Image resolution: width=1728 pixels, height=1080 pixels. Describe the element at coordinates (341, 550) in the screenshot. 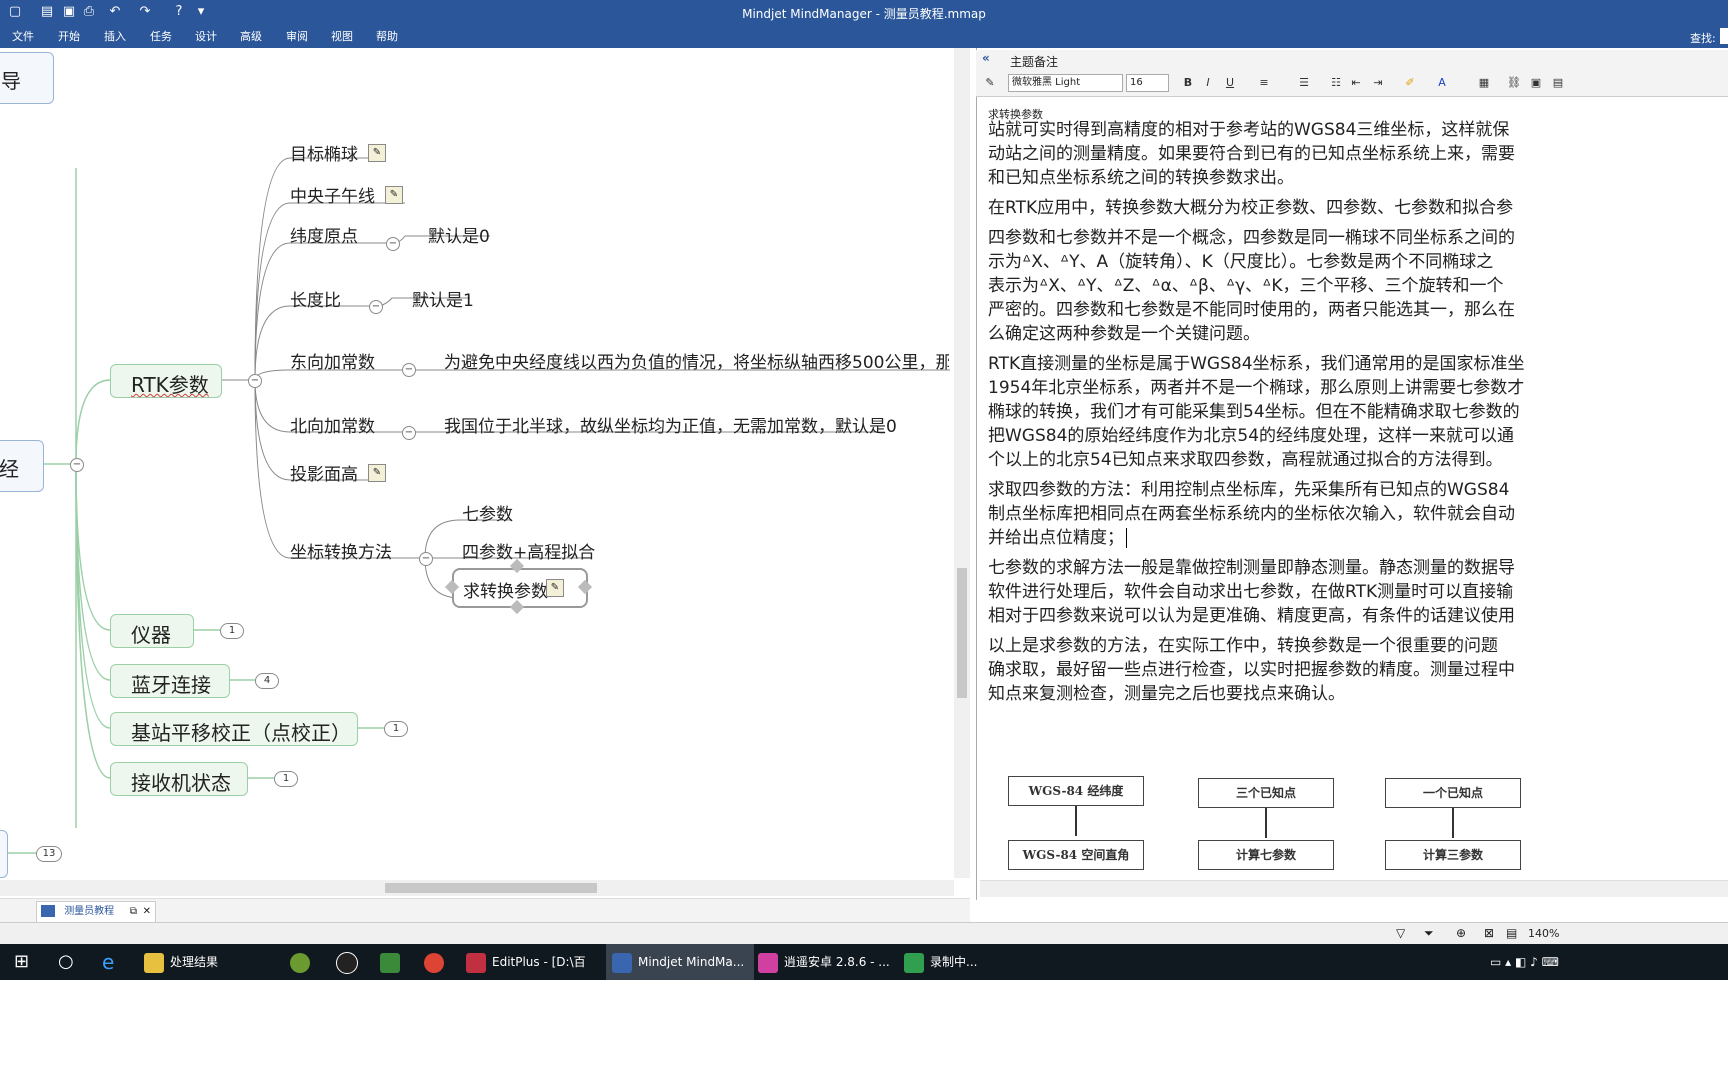

I see `topic-coord-method: 坐标转换方法` at that location.